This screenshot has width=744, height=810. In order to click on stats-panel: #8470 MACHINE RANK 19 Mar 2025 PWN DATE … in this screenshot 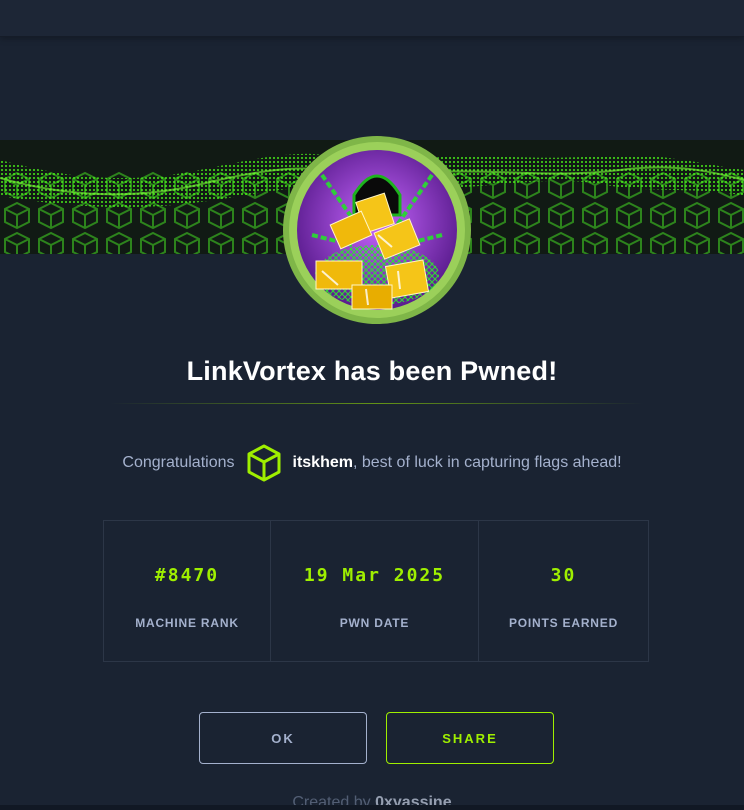, I will do `click(376, 591)`.